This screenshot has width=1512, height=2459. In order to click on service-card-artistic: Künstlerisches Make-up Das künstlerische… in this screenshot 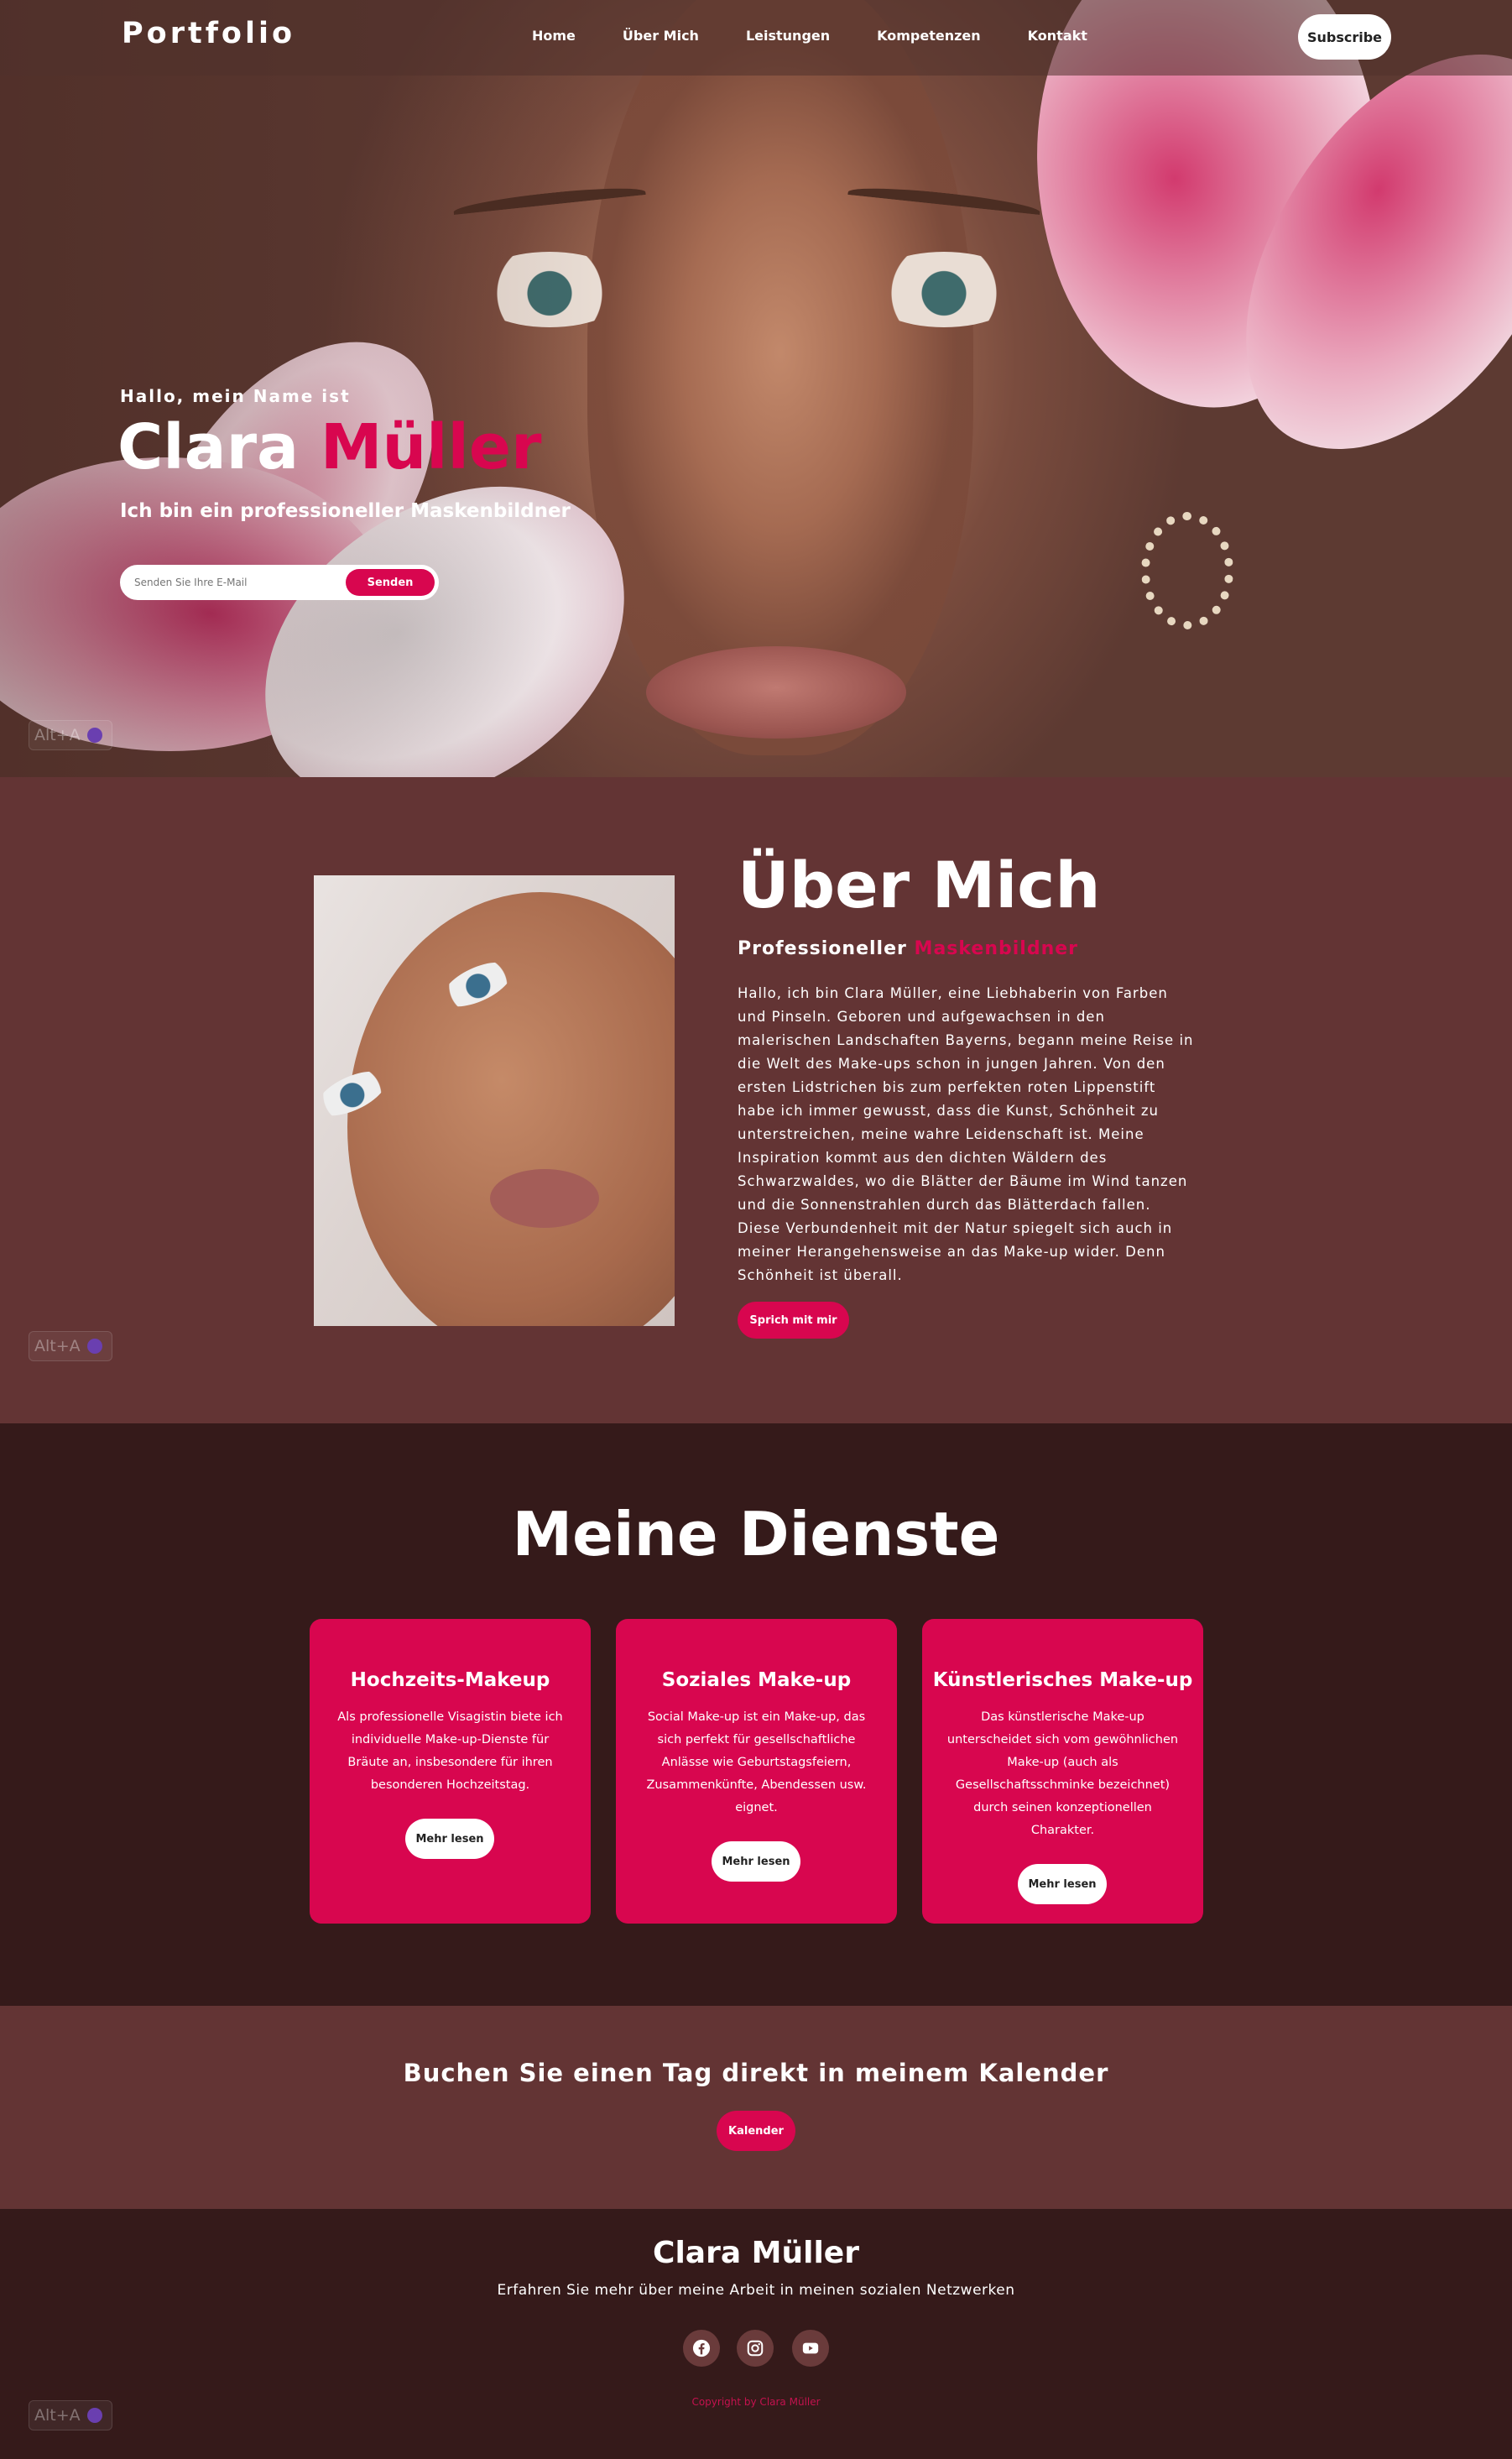, I will do `click(1063, 1771)`.